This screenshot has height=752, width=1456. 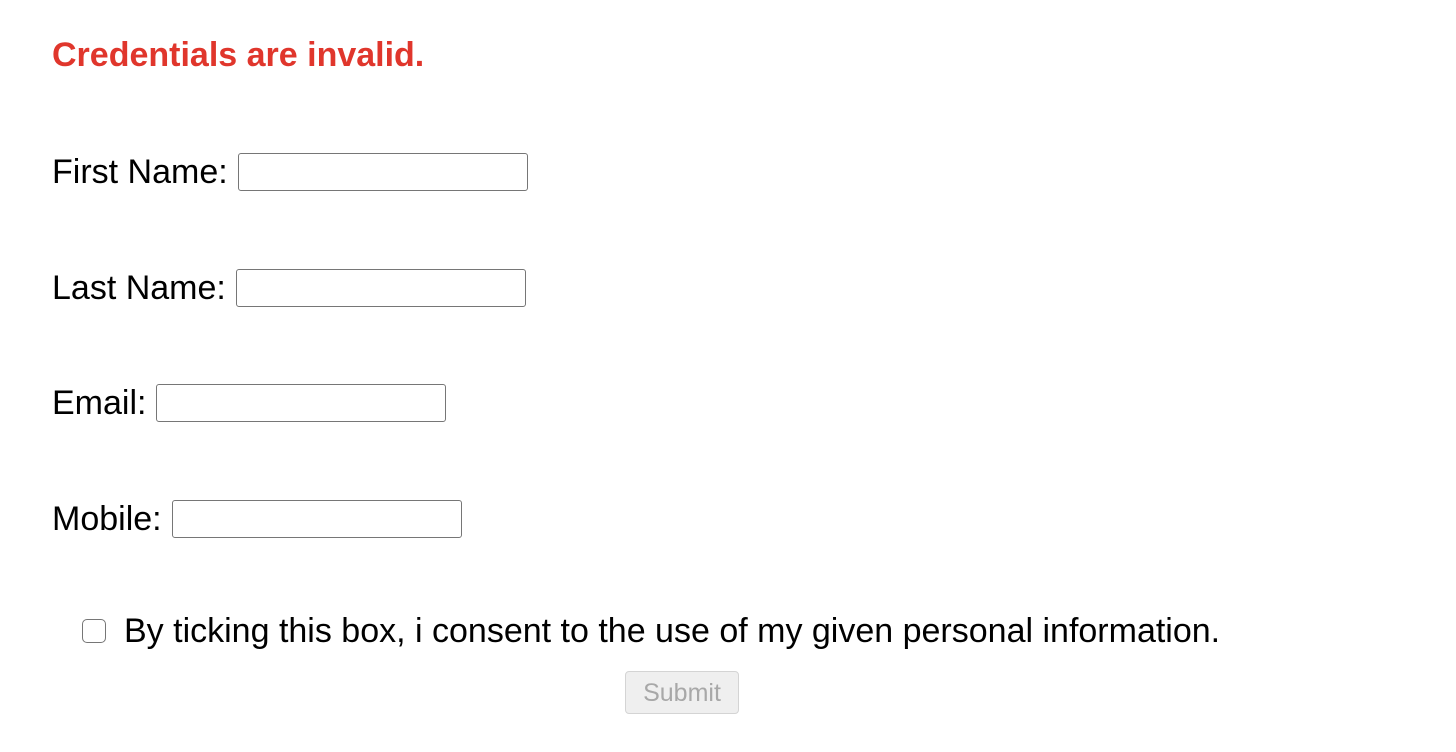 I want to click on email-row: Email:, so click(x=249, y=403).